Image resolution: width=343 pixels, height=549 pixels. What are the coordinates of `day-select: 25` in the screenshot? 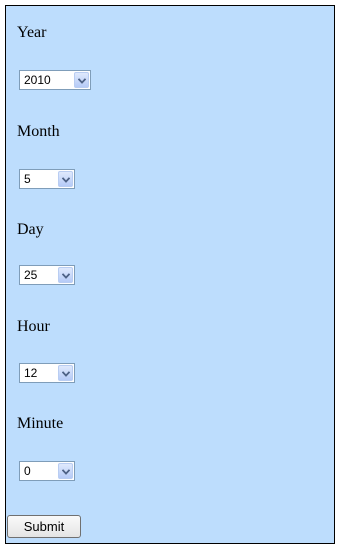 It's located at (47, 275).